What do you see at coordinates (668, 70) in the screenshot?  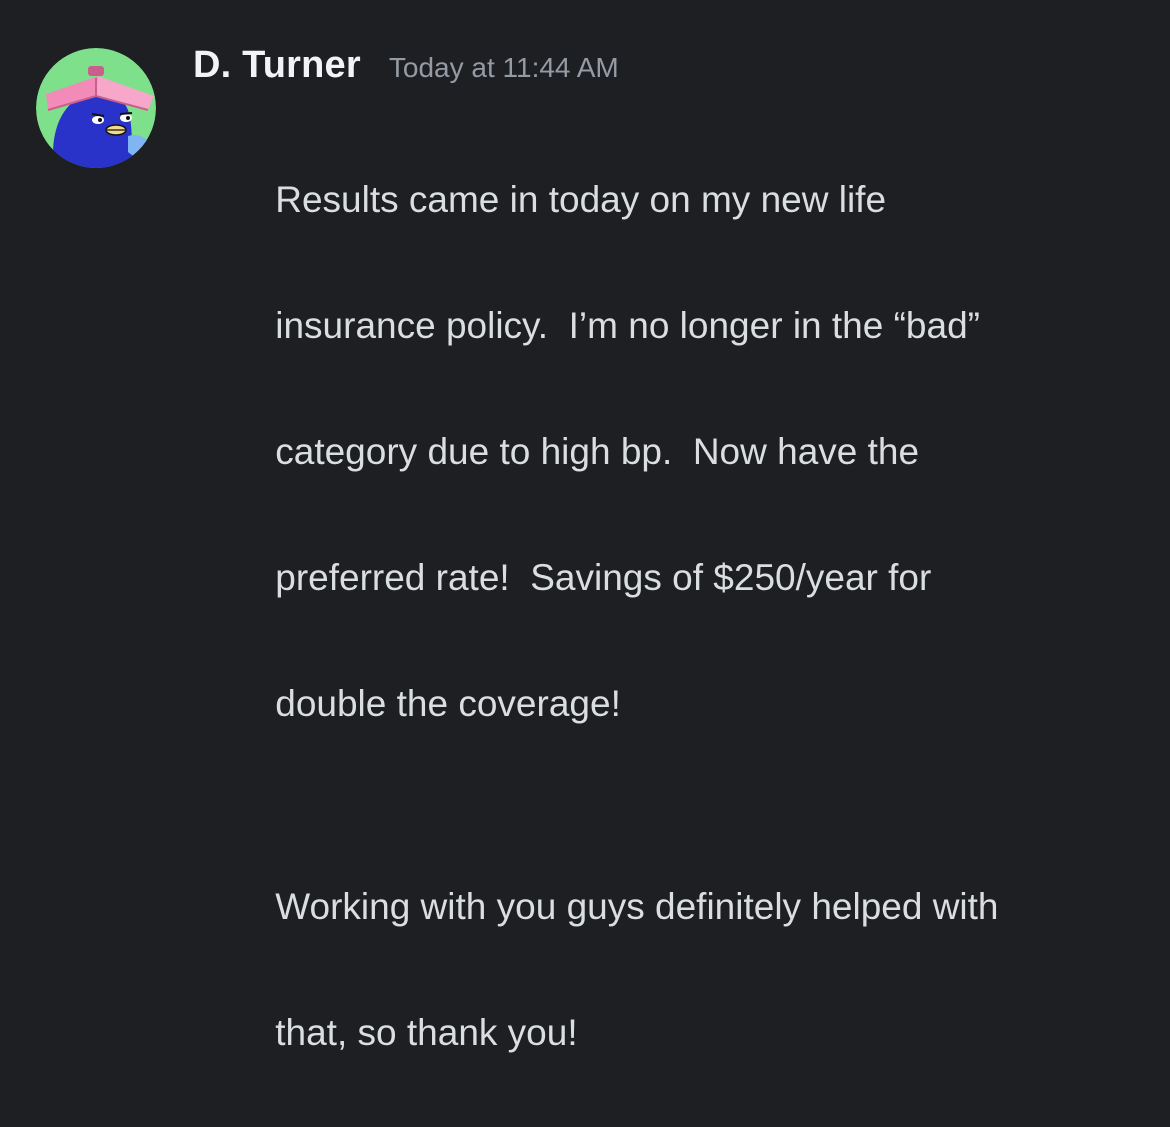 I see `message-header: D. Turner Today at 11:44 AM` at bounding box center [668, 70].